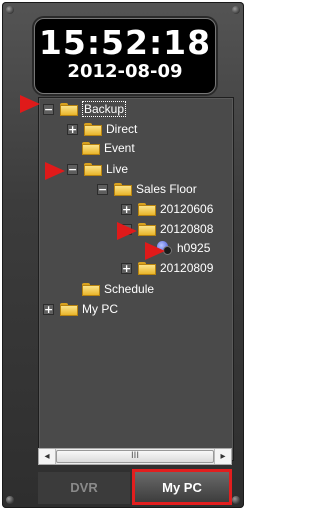 The image size is (320, 510). What do you see at coordinates (186, 229) in the screenshot?
I see `tree-label-20120808: 20120808` at bounding box center [186, 229].